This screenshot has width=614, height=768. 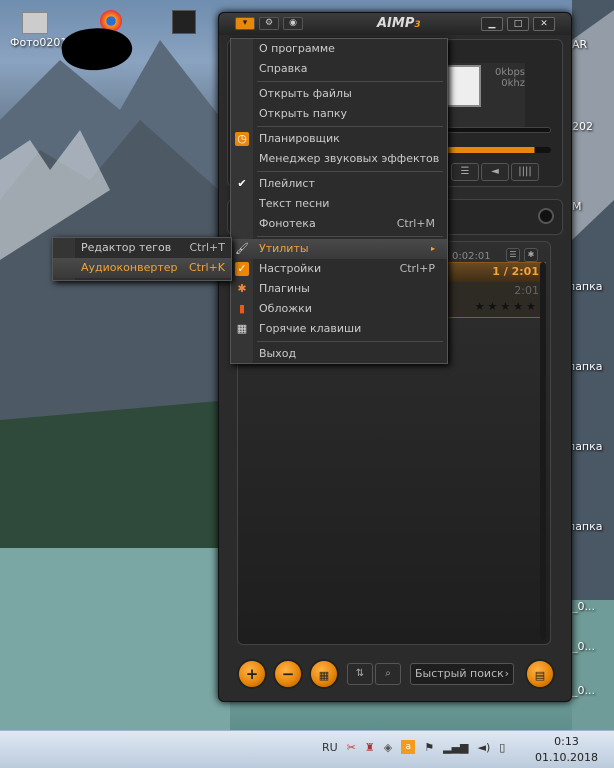 I want to click on eye-icon: ◉, so click(x=293, y=23).